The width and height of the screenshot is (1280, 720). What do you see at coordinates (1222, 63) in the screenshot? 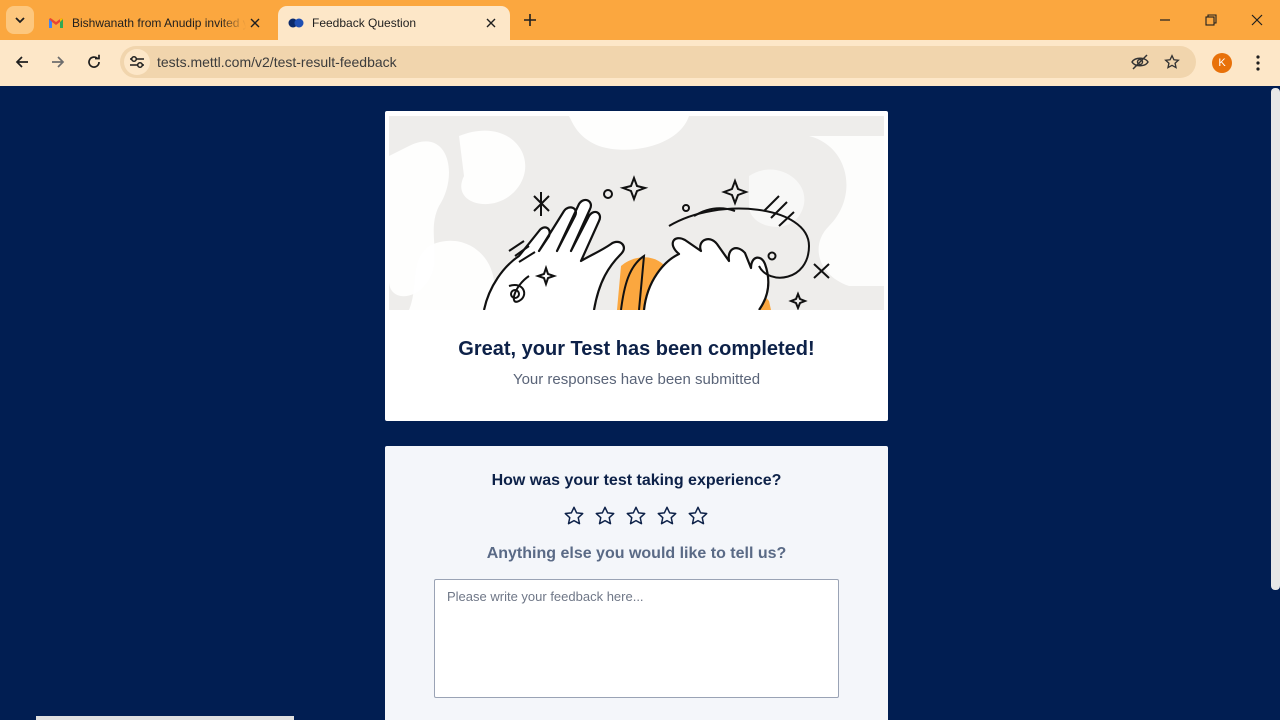
I see `profile-avatar: K` at bounding box center [1222, 63].